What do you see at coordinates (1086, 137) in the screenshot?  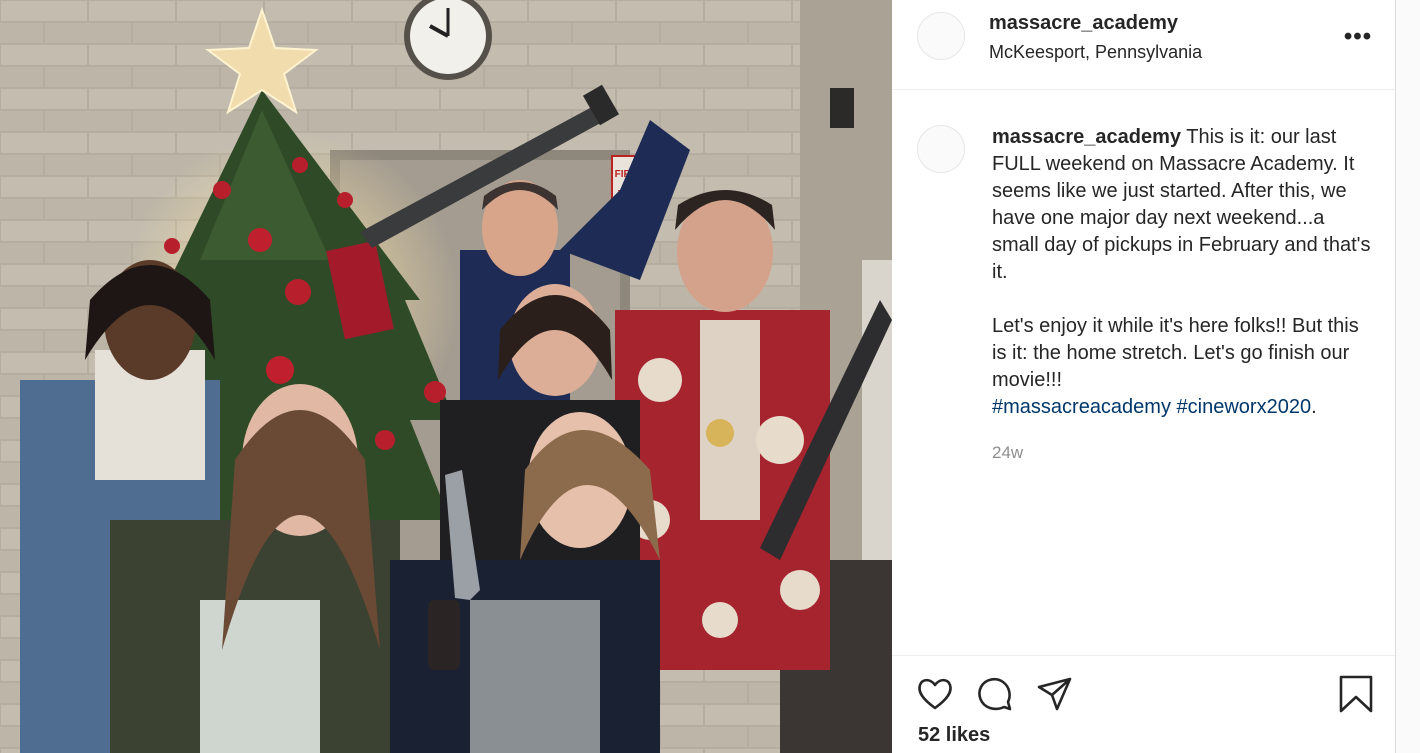 I see `caption-username: massacre_academy` at bounding box center [1086, 137].